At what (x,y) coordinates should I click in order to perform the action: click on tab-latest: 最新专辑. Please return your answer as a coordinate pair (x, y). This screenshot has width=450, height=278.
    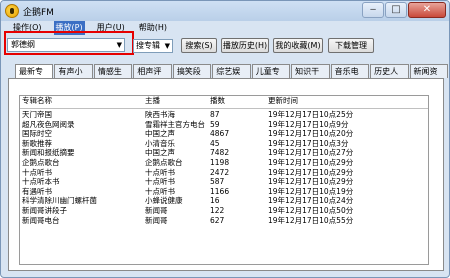
    Looking at the image, I should click on (34, 76).